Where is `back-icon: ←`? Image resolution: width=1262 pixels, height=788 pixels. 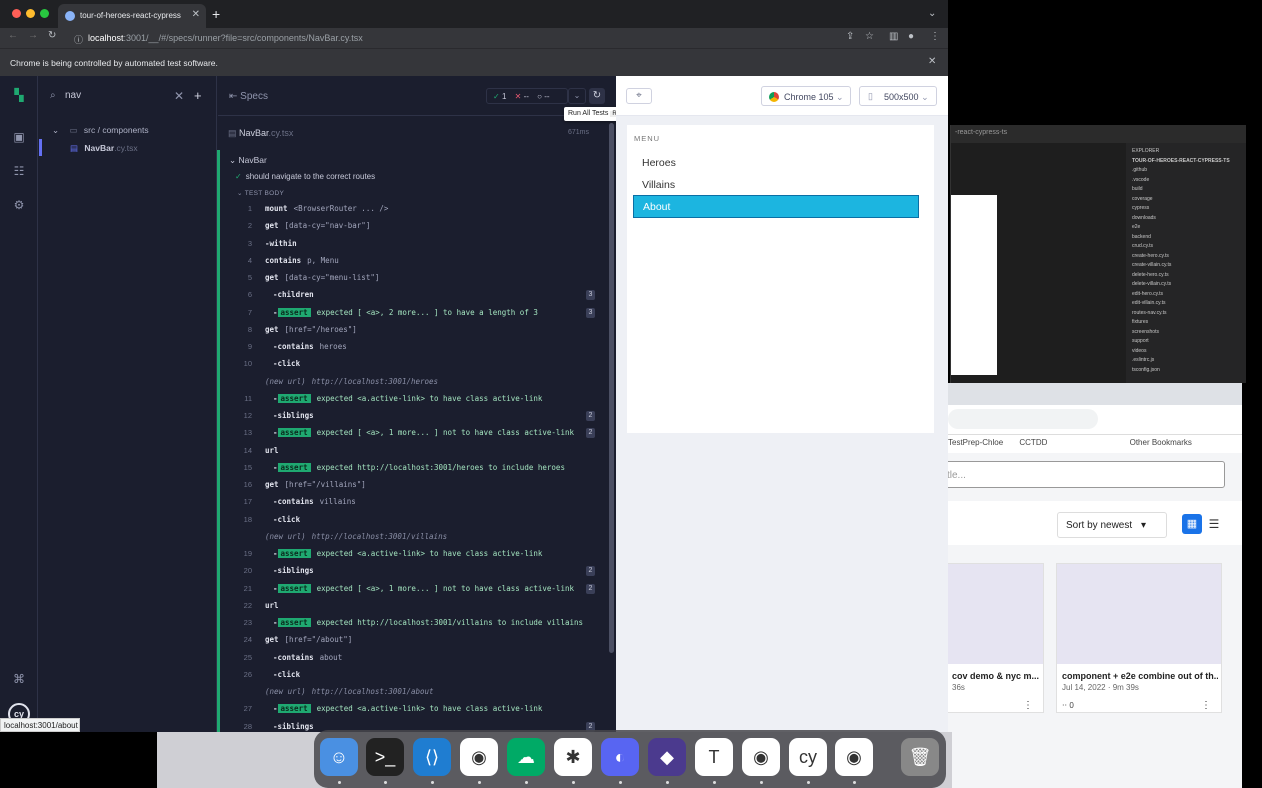
back-icon: ← is located at coordinates (13, 35).